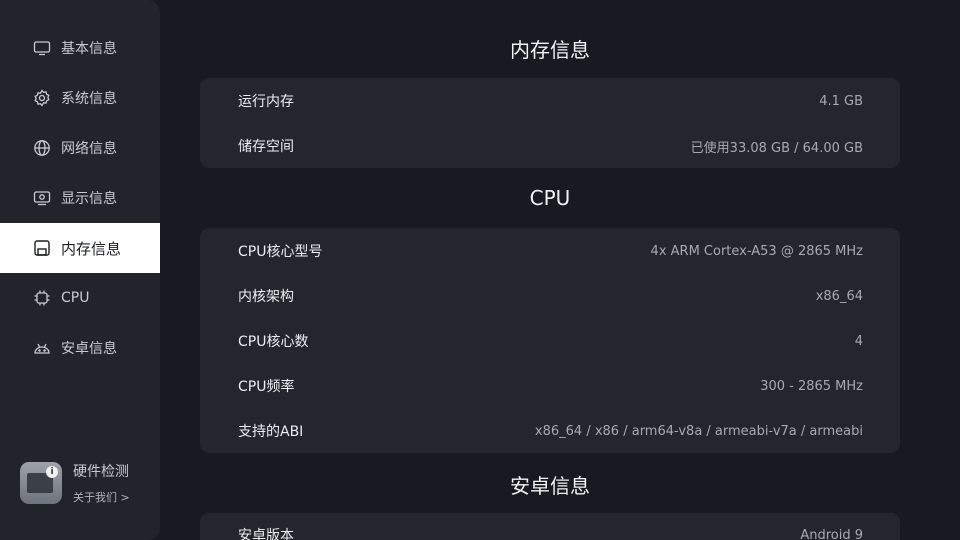 The image size is (960, 540). What do you see at coordinates (91, 248) in the screenshot?
I see `sidebar-item-label: 内存信息` at bounding box center [91, 248].